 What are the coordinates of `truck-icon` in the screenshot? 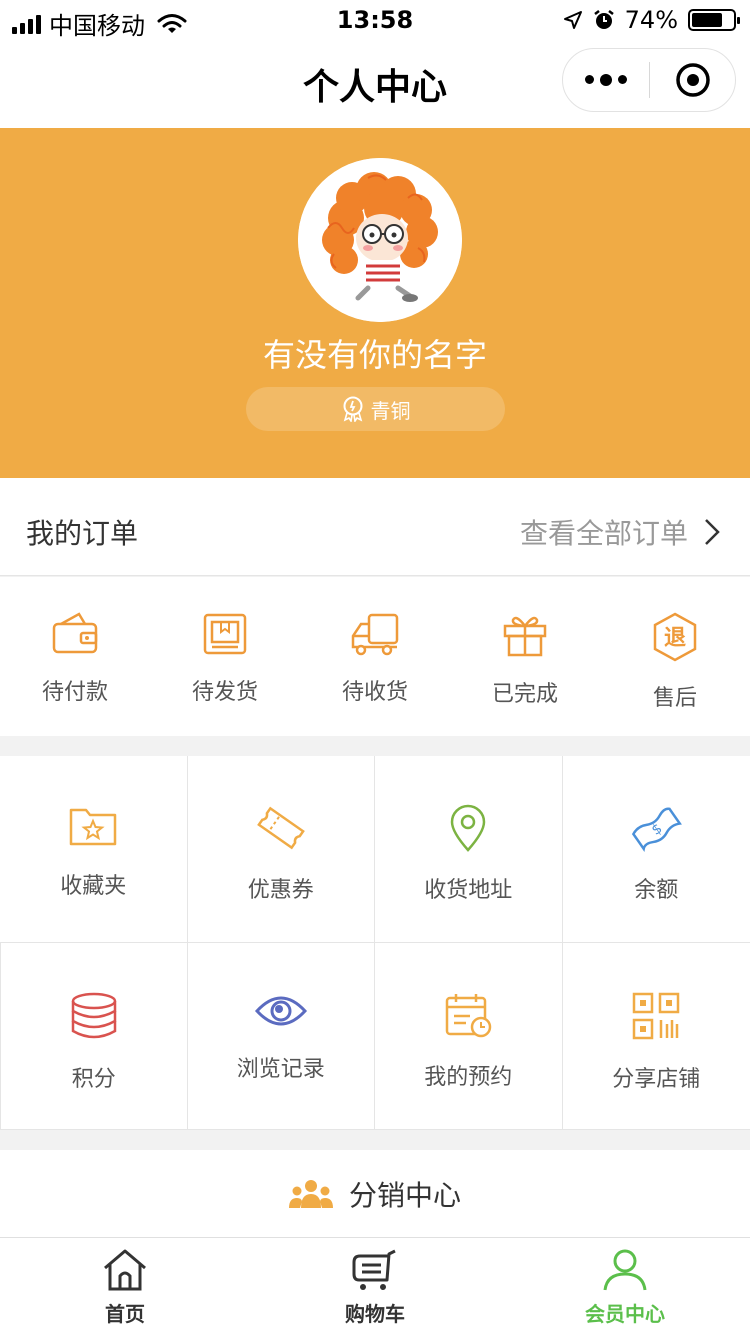 It's located at (375, 634).